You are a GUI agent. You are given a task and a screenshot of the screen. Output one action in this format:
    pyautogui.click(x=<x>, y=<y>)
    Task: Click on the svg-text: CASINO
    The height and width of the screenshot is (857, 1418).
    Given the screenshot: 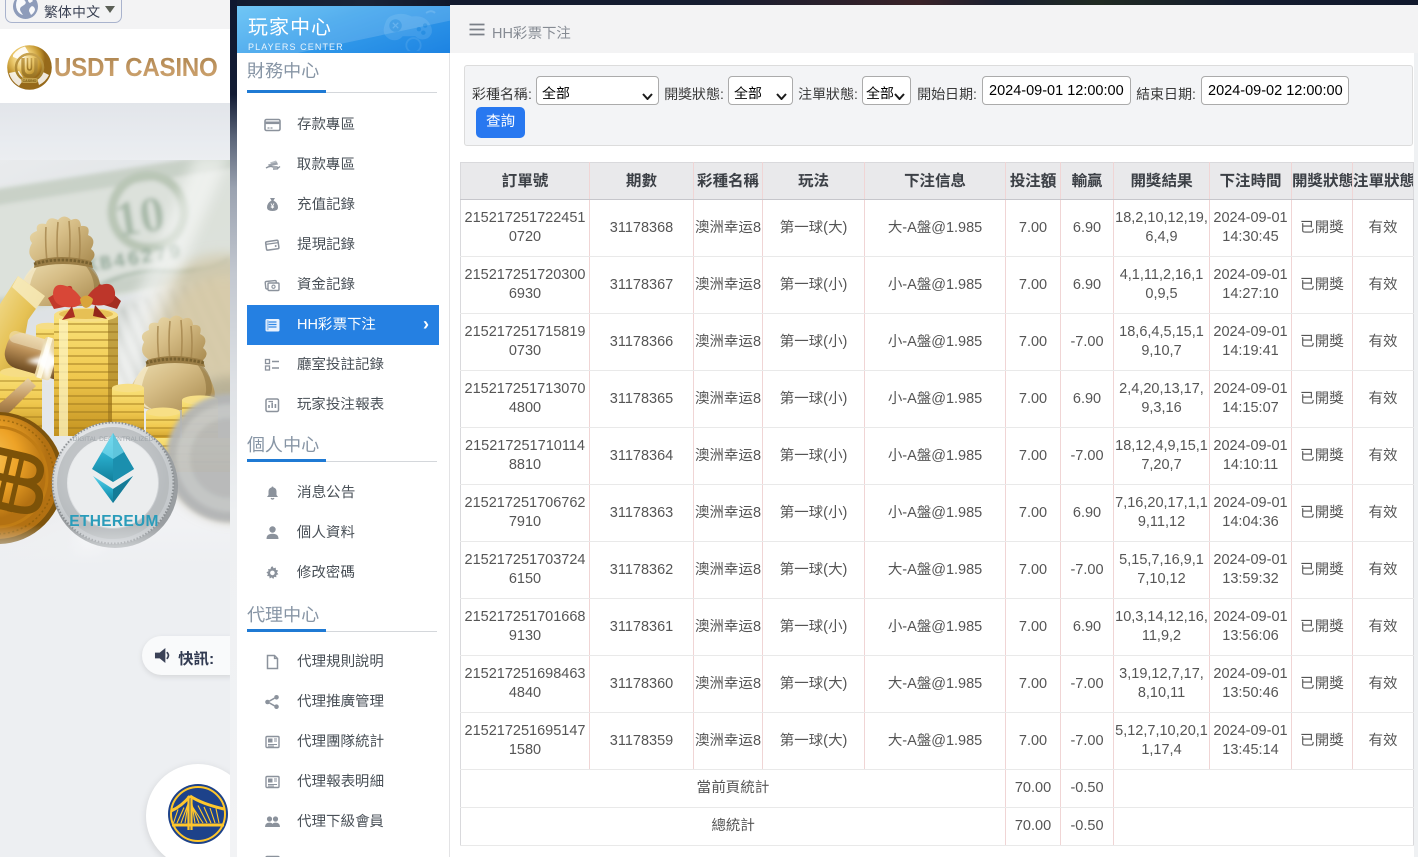 What is the action you would take?
    pyautogui.click(x=30, y=81)
    